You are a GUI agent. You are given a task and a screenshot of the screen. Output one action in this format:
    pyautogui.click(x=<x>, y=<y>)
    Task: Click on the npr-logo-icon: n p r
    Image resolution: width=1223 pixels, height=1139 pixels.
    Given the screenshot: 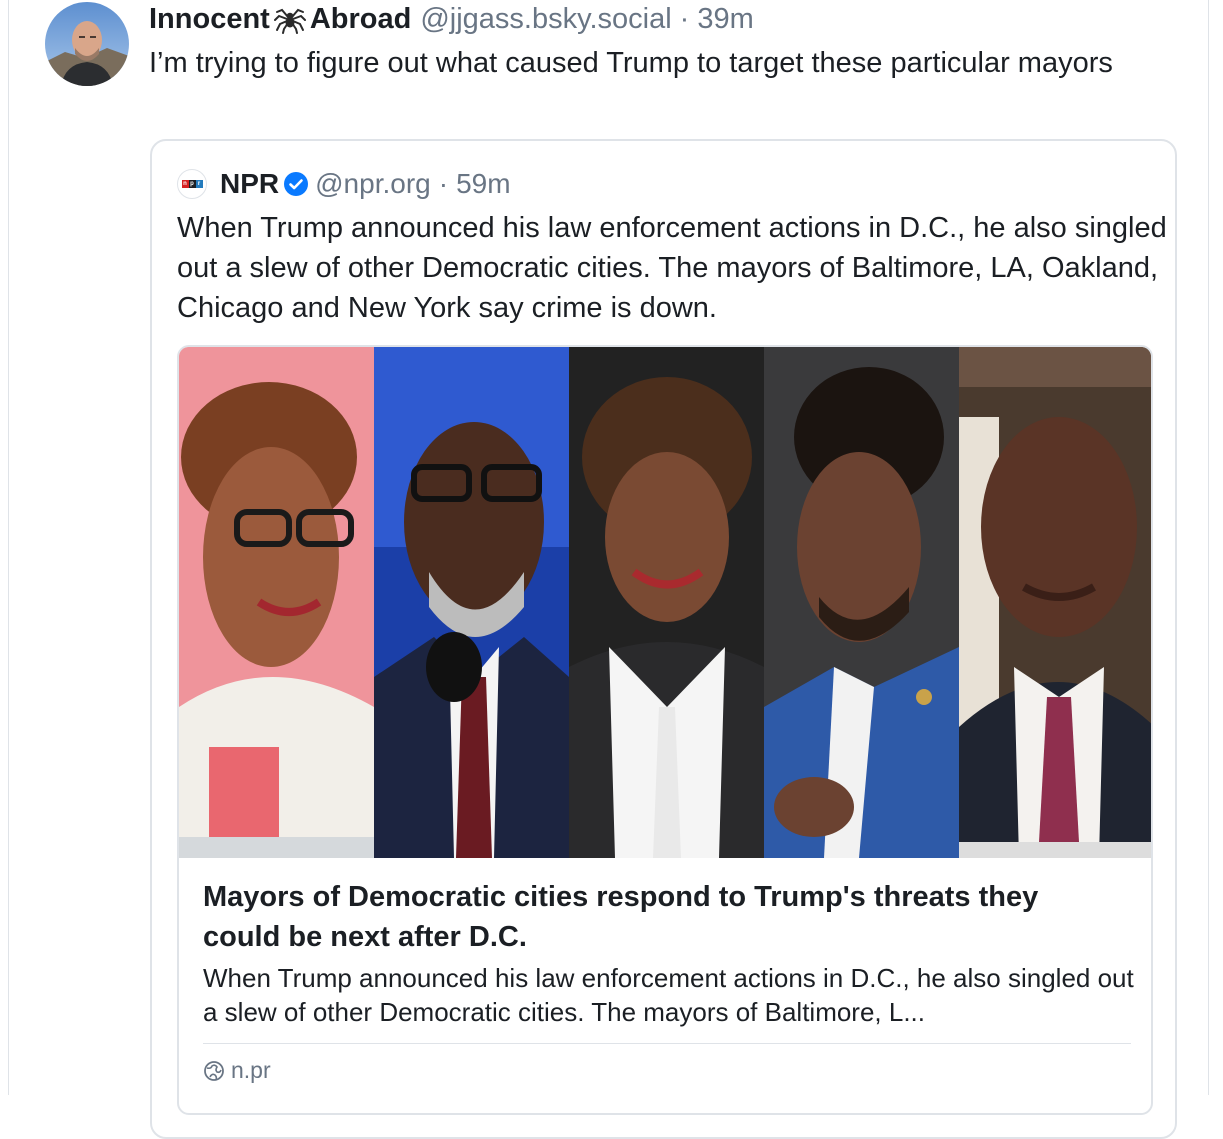 What is the action you would take?
    pyautogui.click(x=192, y=184)
    